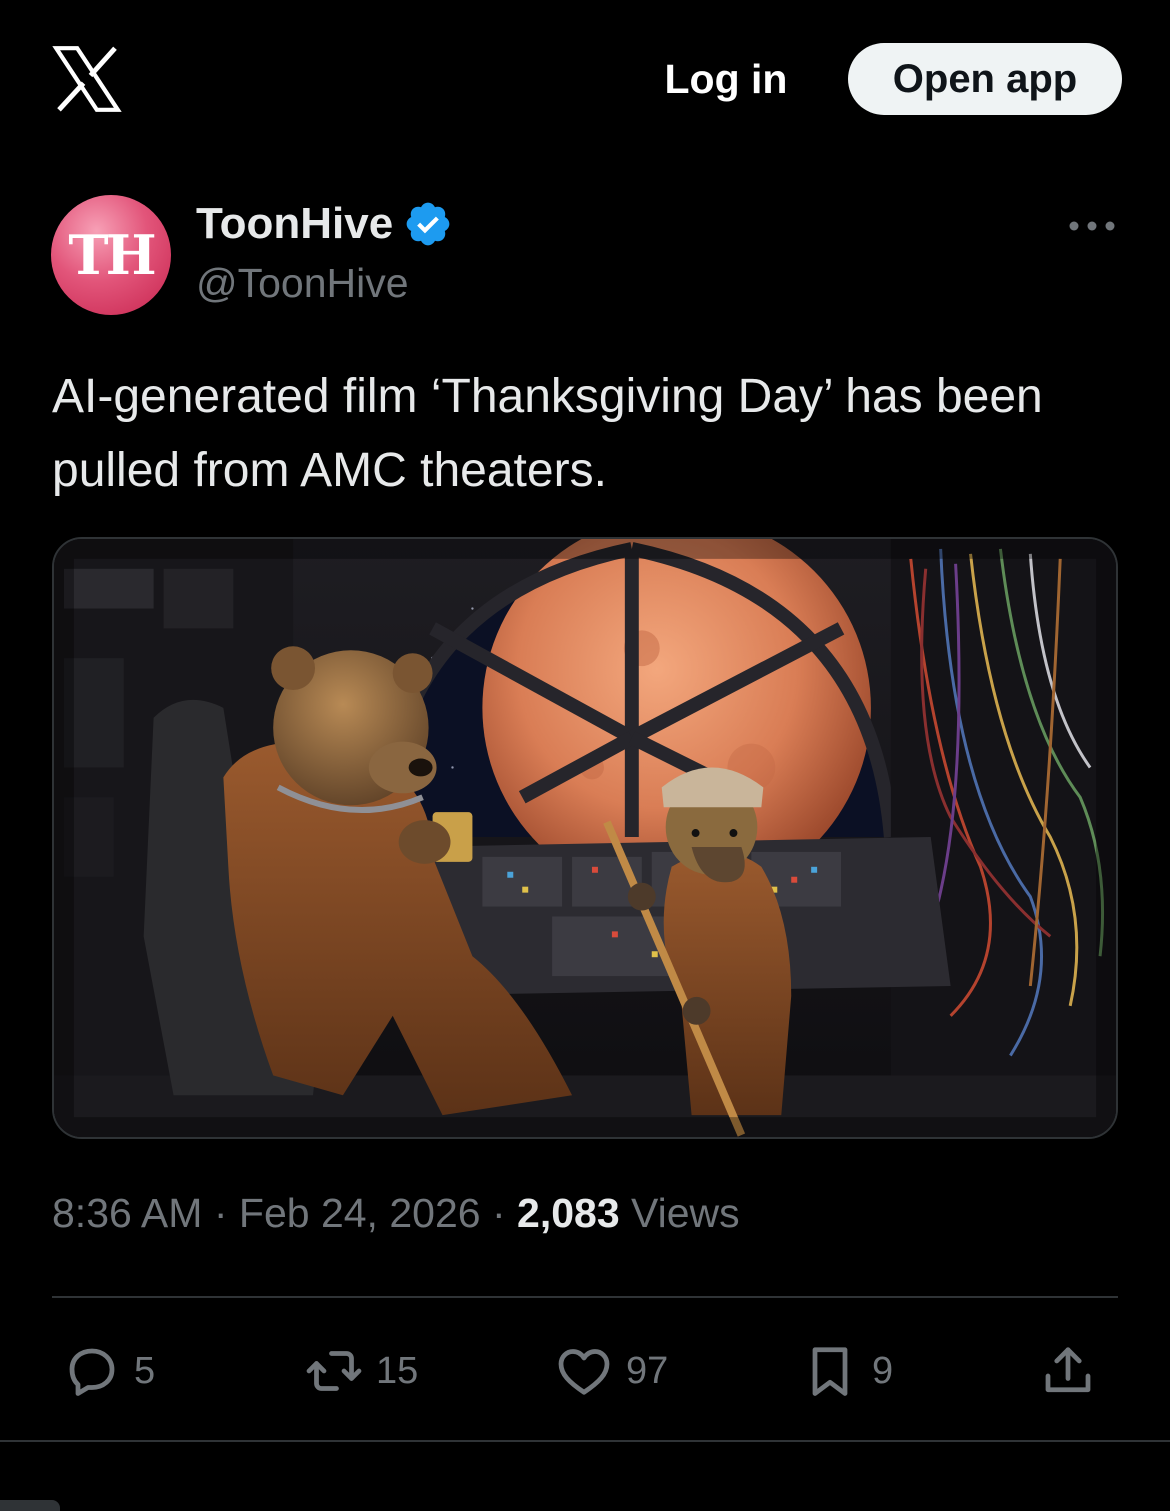 The width and height of the screenshot is (1170, 1511). What do you see at coordinates (145, 1370) in the screenshot?
I see `reply-count: 5` at bounding box center [145, 1370].